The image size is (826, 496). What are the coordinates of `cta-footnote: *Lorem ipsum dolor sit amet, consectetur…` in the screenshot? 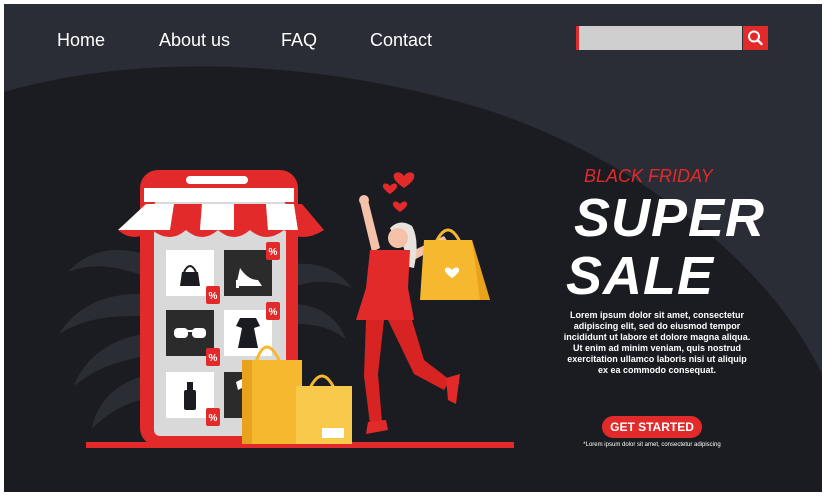 It's located at (652, 445).